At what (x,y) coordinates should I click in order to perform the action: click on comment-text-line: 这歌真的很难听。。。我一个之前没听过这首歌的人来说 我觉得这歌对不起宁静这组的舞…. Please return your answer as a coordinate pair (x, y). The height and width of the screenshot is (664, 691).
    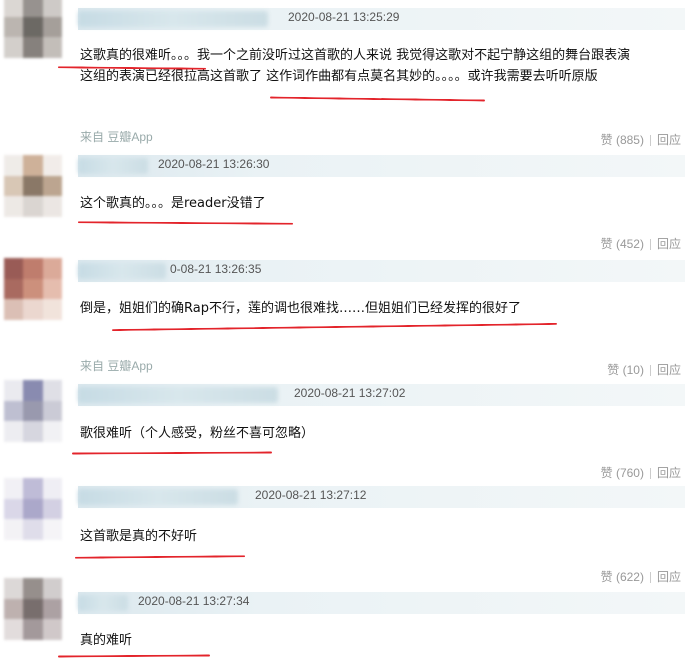
    Looking at the image, I should click on (355, 55).